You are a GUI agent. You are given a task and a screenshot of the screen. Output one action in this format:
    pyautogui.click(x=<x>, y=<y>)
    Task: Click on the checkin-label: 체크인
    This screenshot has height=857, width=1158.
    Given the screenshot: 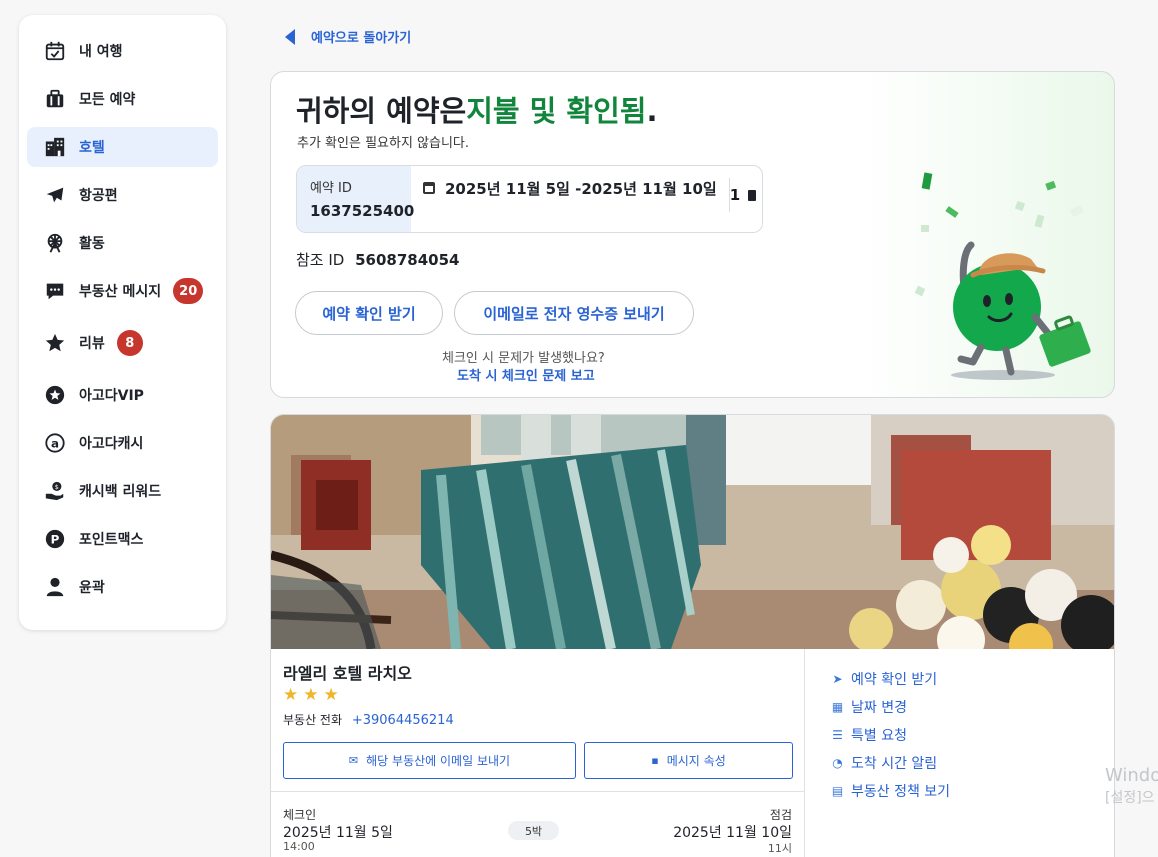 What is the action you would take?
    pyautogui.click(x=300, y=815)
    